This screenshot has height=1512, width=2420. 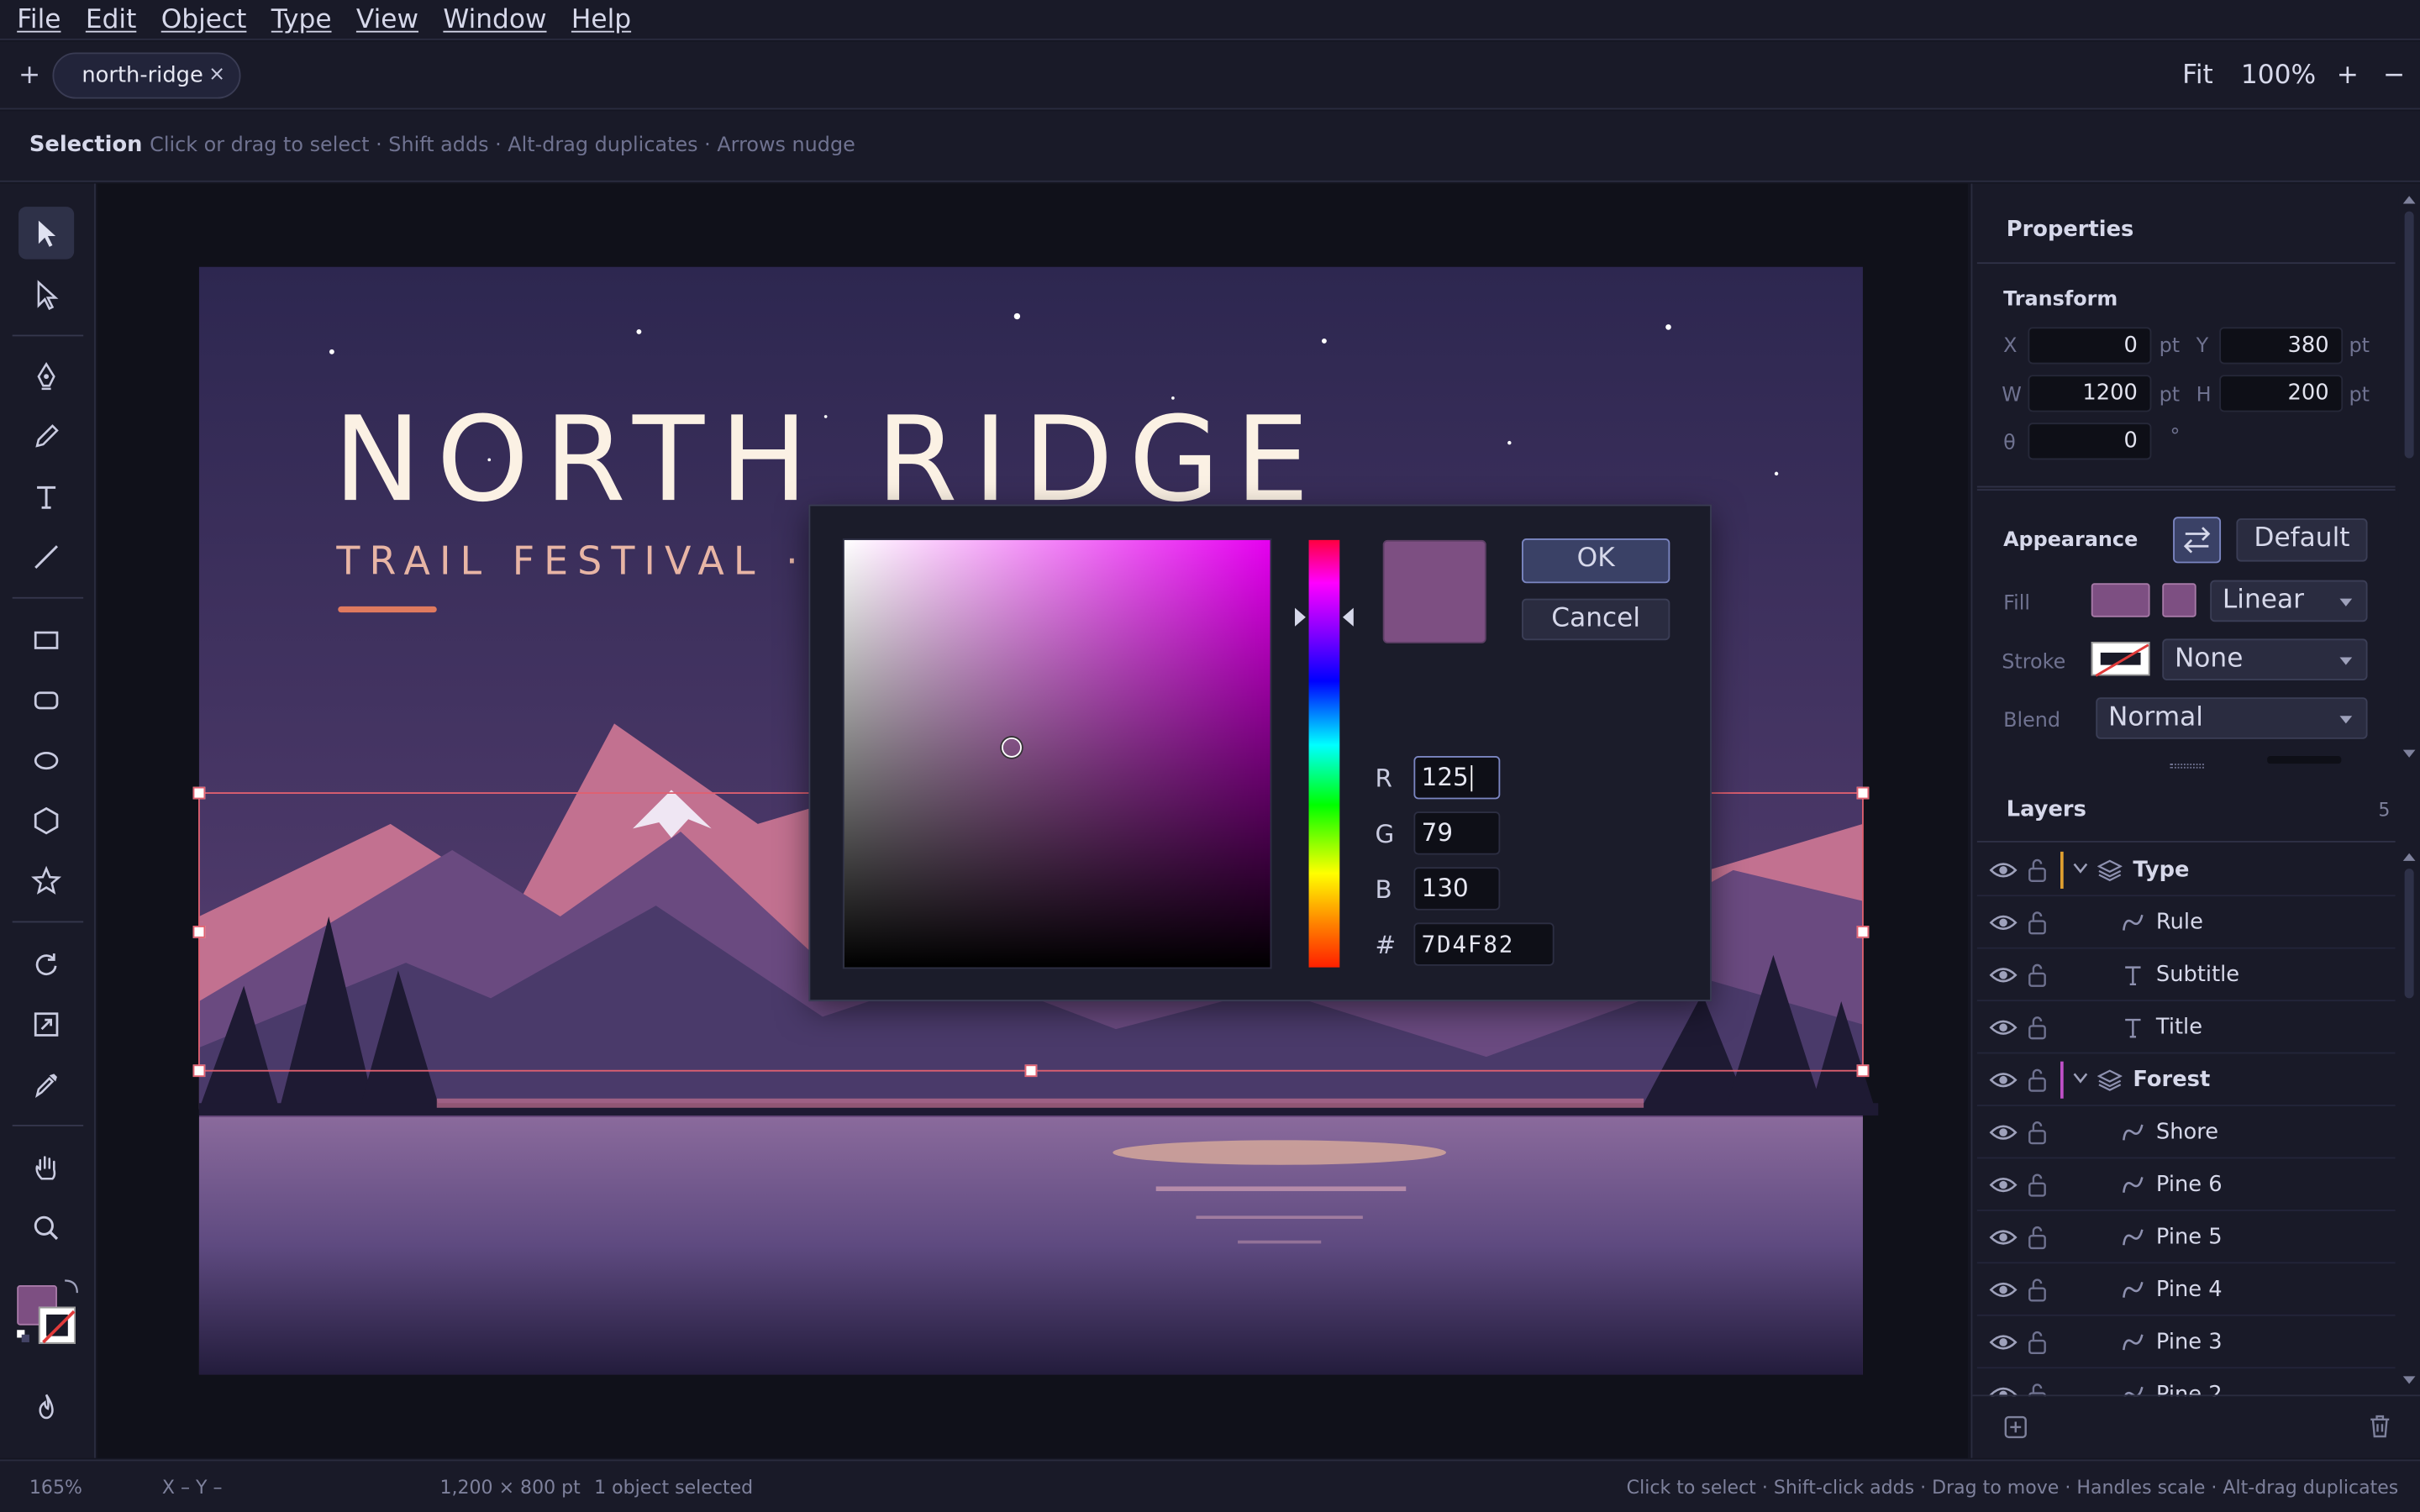 I want to click on stroke-color-swatch, so click(x=57, y=1325).